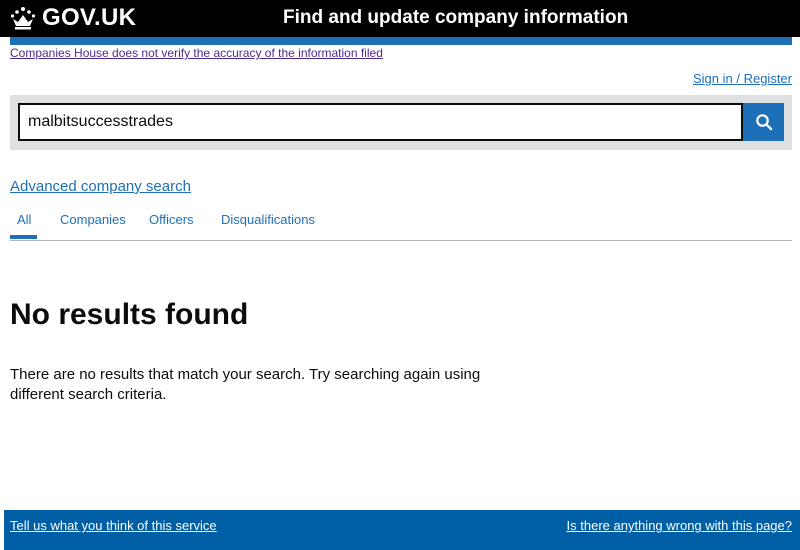 This screenshot has height=550, width=800. Describe the element at coordinates (93, 219) in the screenshot. I see `tab-companies: Companies` at that location.